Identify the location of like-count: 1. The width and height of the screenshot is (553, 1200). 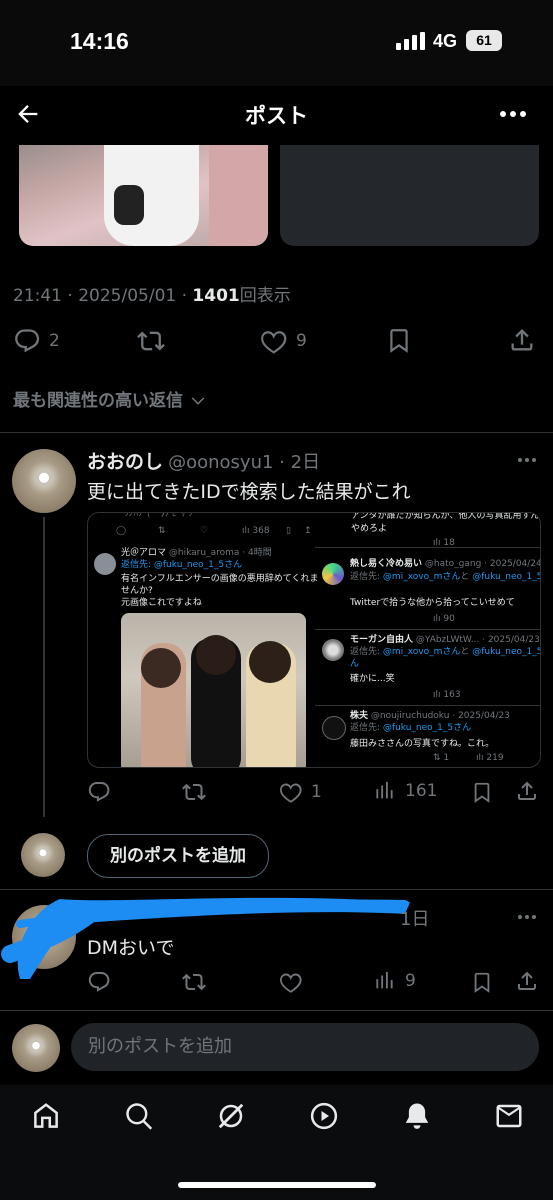
(316, 792).